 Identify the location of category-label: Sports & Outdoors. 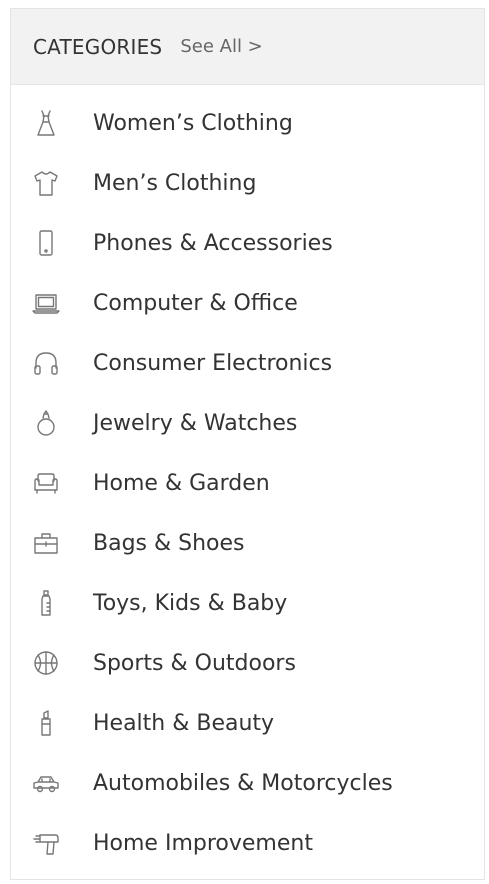
(194, 663).